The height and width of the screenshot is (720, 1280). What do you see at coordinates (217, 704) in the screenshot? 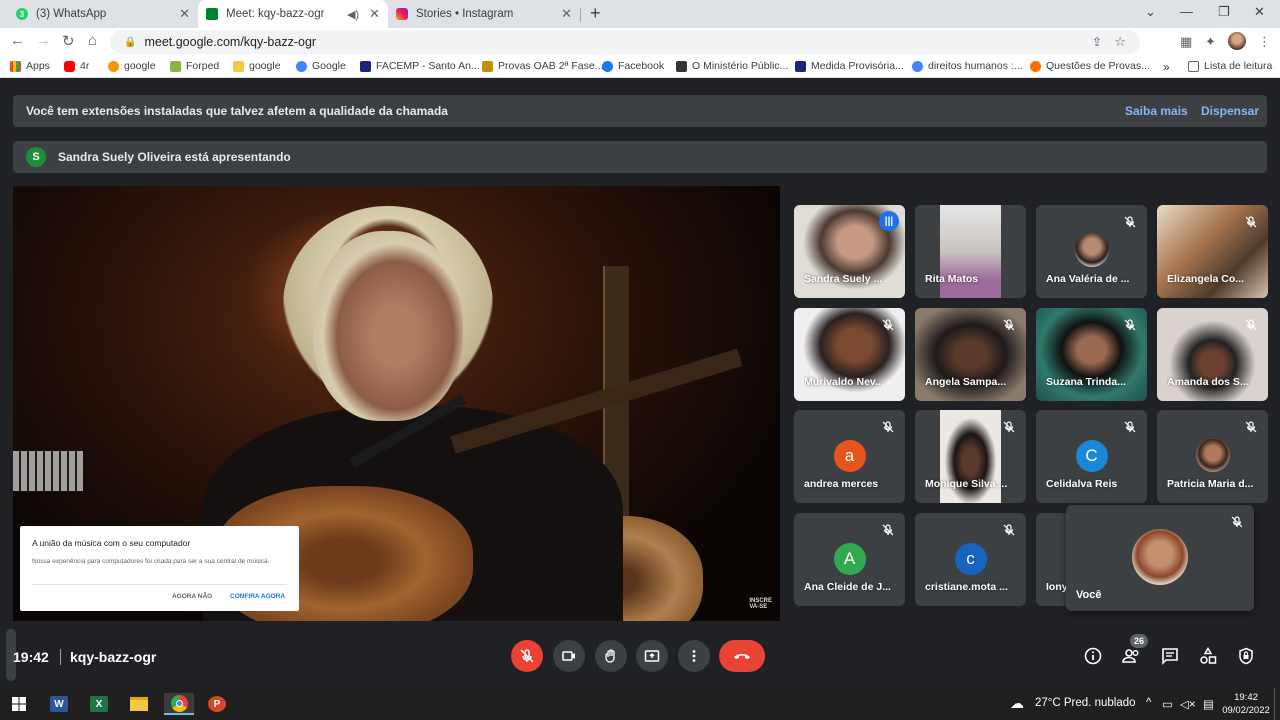
I see `taskbar-powerpoint: P` at bounding box center [217, 704].